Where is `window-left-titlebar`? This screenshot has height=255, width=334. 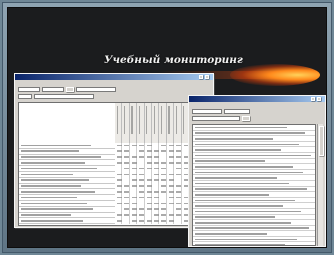
window-left-titlebar is located at coordinates (114, 77).